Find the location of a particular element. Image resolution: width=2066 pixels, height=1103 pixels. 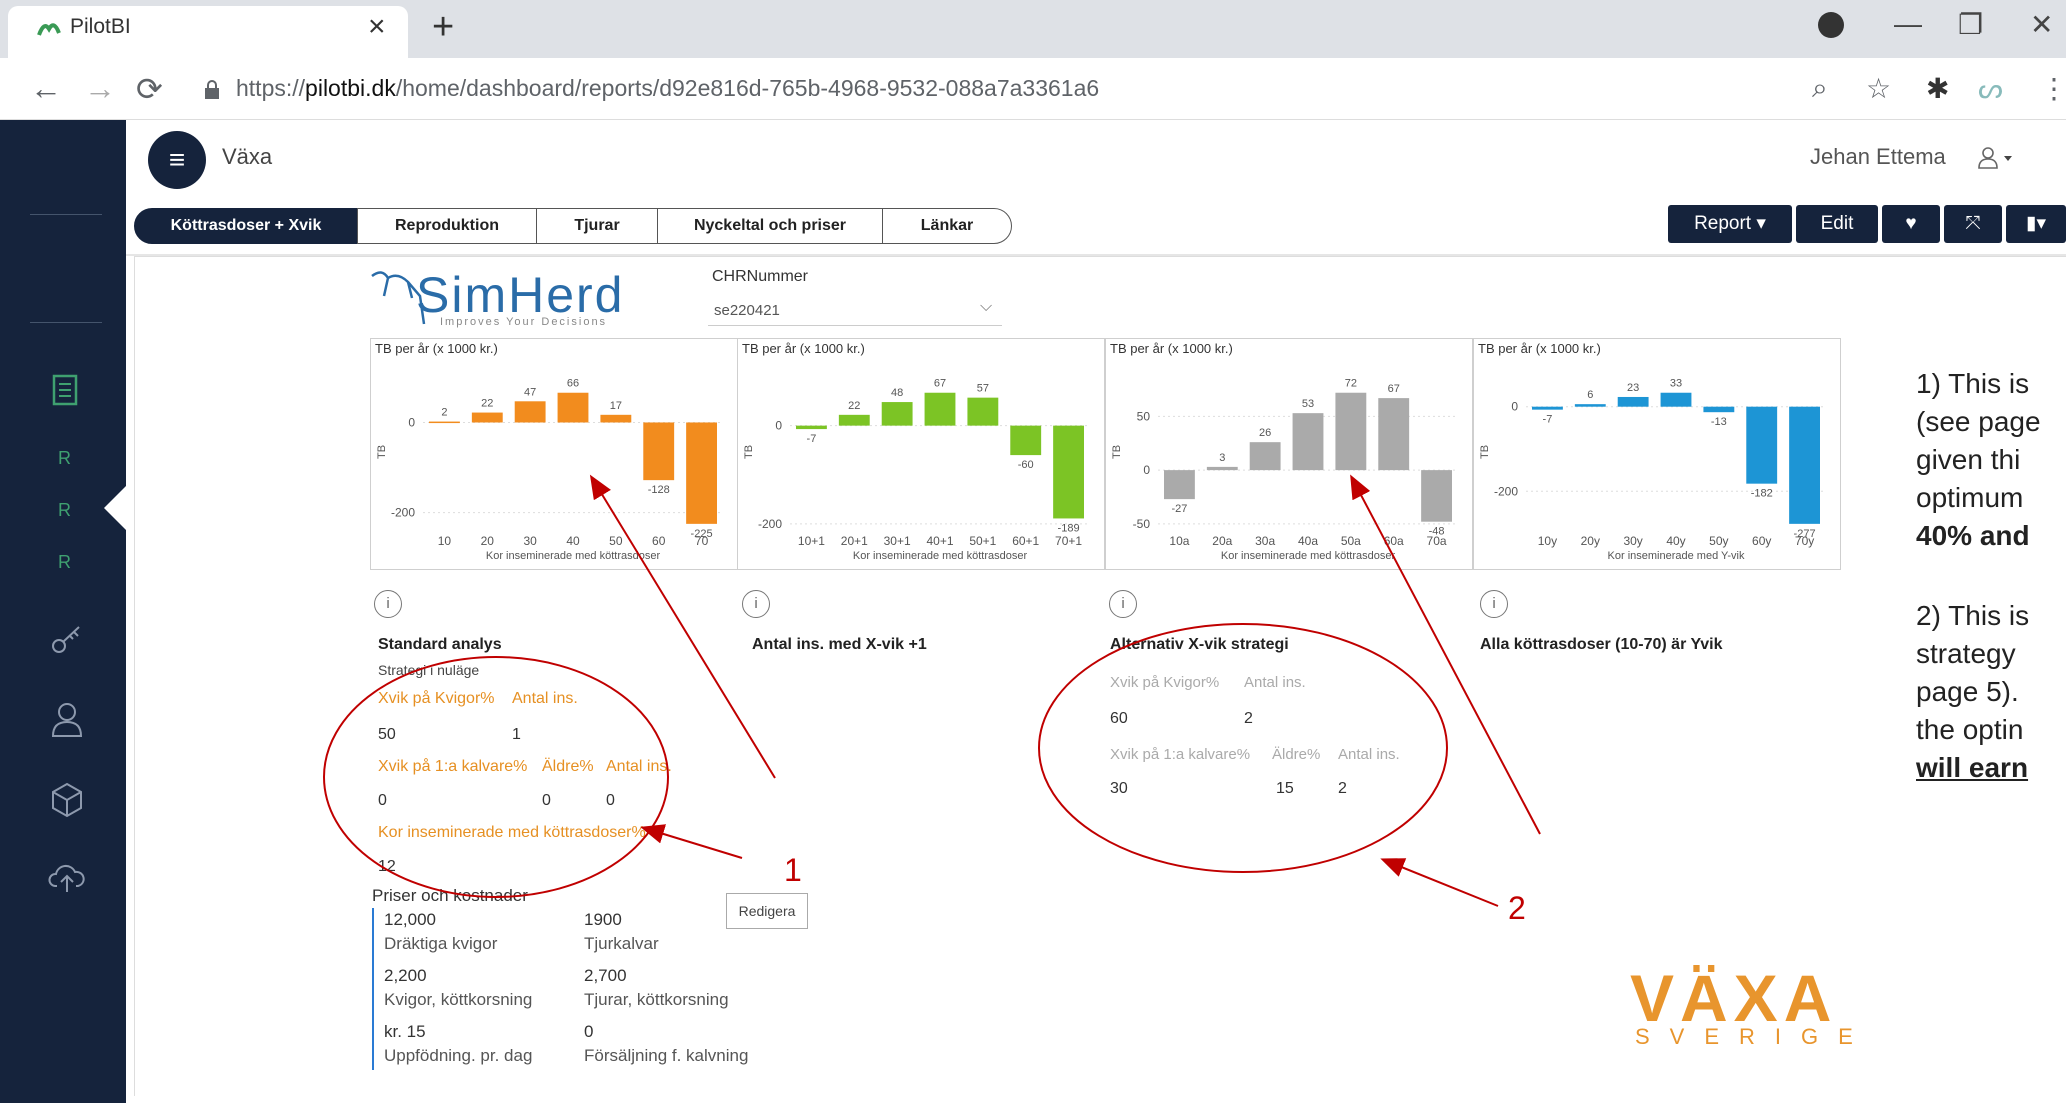

forward-icon: → is located at coordinates (100, 88).